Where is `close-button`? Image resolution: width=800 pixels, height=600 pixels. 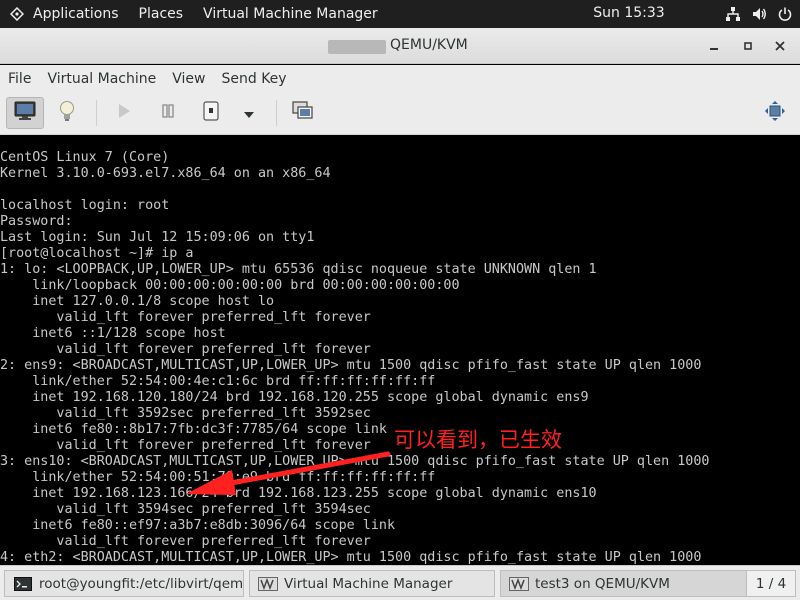 close-button is located at coordinates (780, 46).